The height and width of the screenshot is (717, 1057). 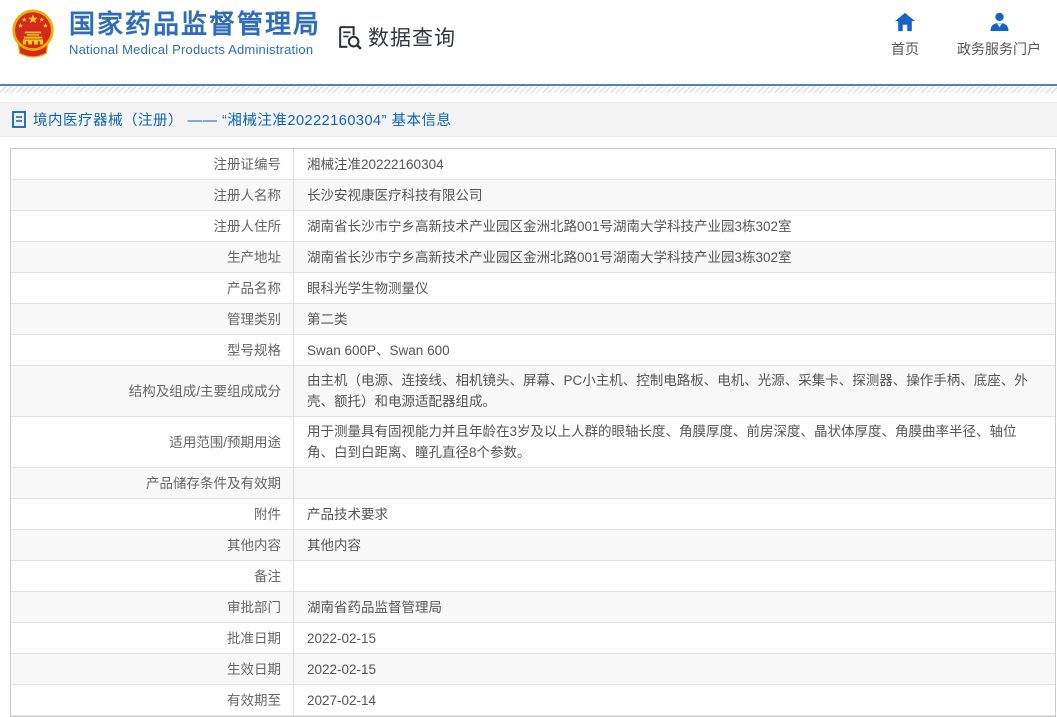 I want to click on row-label: 附件, so click(x=152, y=514).